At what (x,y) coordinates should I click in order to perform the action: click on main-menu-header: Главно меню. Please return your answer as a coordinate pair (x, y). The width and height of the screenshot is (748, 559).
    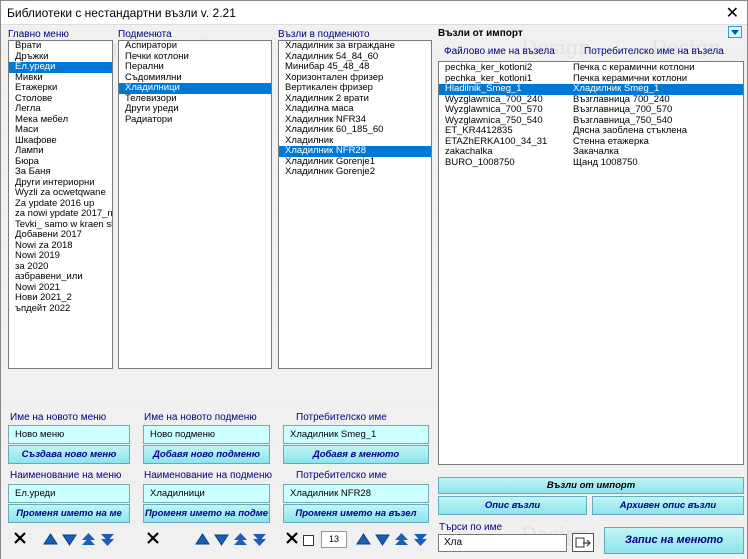
    Looking at the image, I should click on (38, 34).